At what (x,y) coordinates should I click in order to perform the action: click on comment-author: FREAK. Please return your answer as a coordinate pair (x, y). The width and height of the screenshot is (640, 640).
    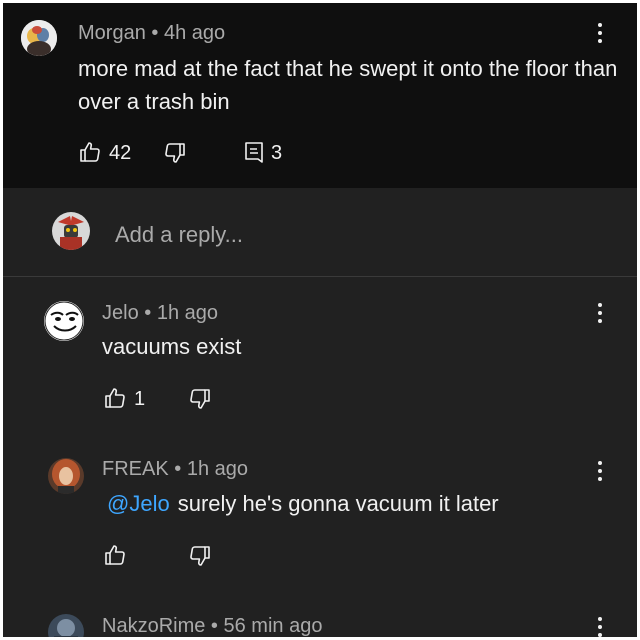
    Looking at the image, I should click on (135, 469).